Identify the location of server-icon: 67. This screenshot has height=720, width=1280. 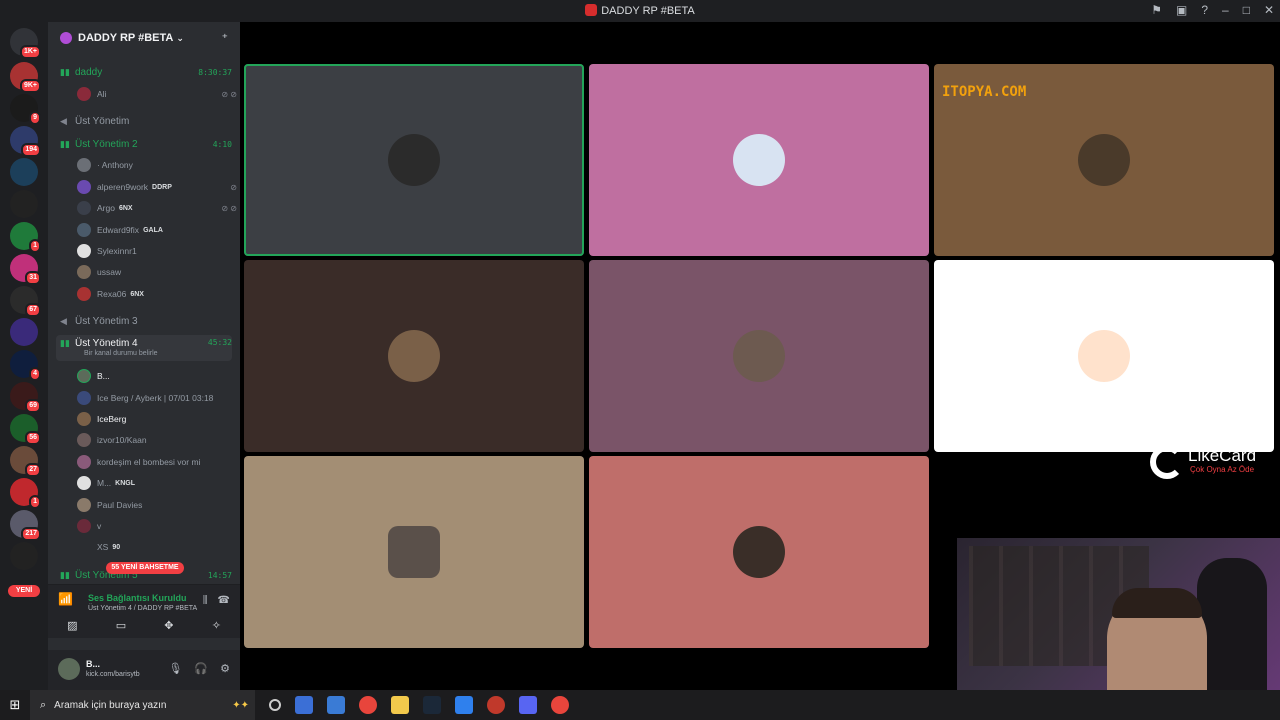
(25, 301).